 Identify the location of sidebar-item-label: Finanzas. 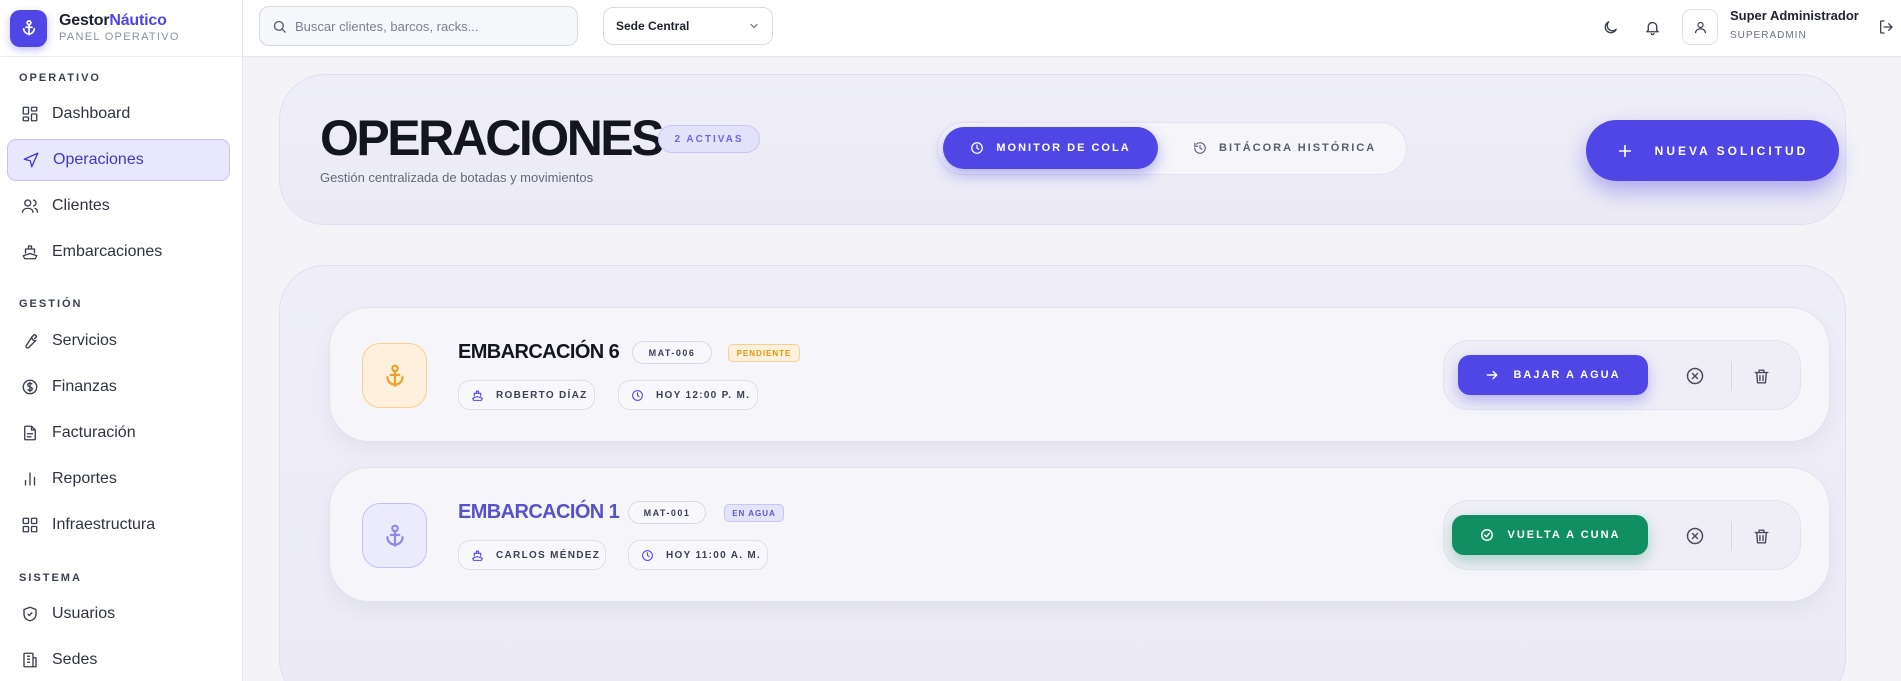
(84, 386).